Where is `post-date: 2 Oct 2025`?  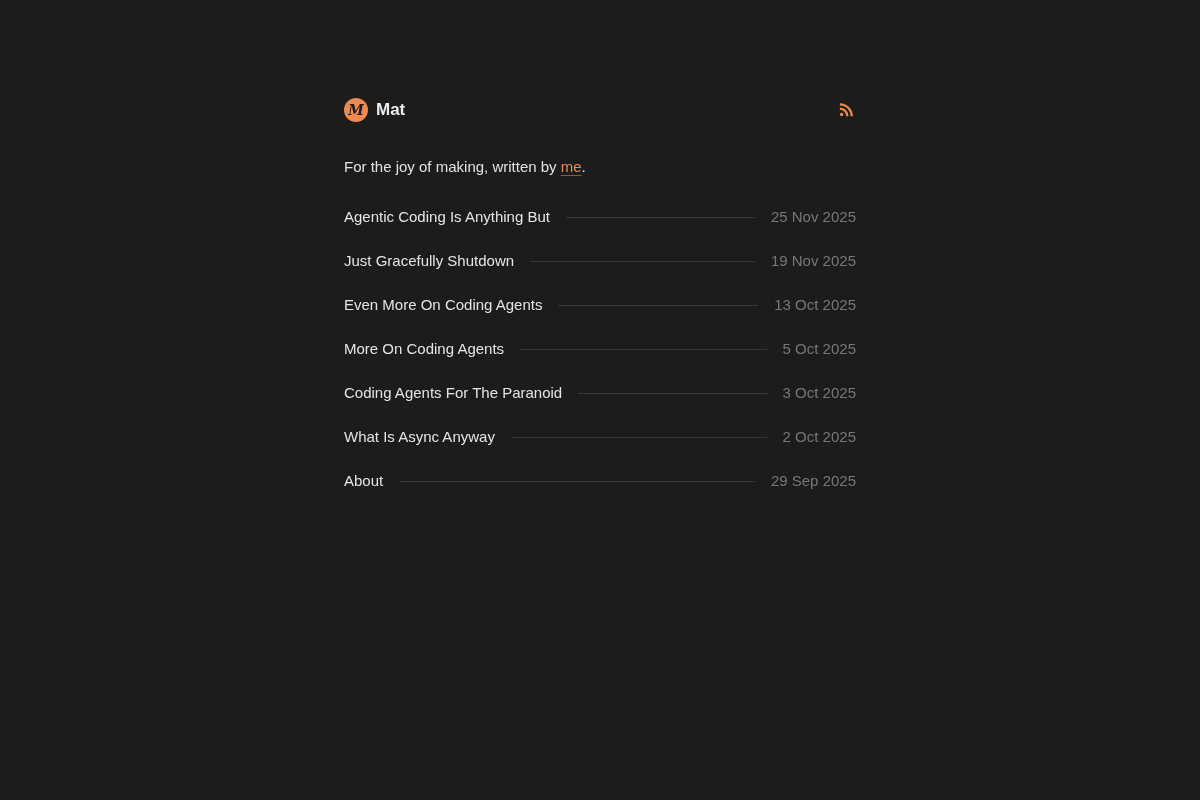
post-date: 2 Oct 2025 is located at coordinates (819, 437).